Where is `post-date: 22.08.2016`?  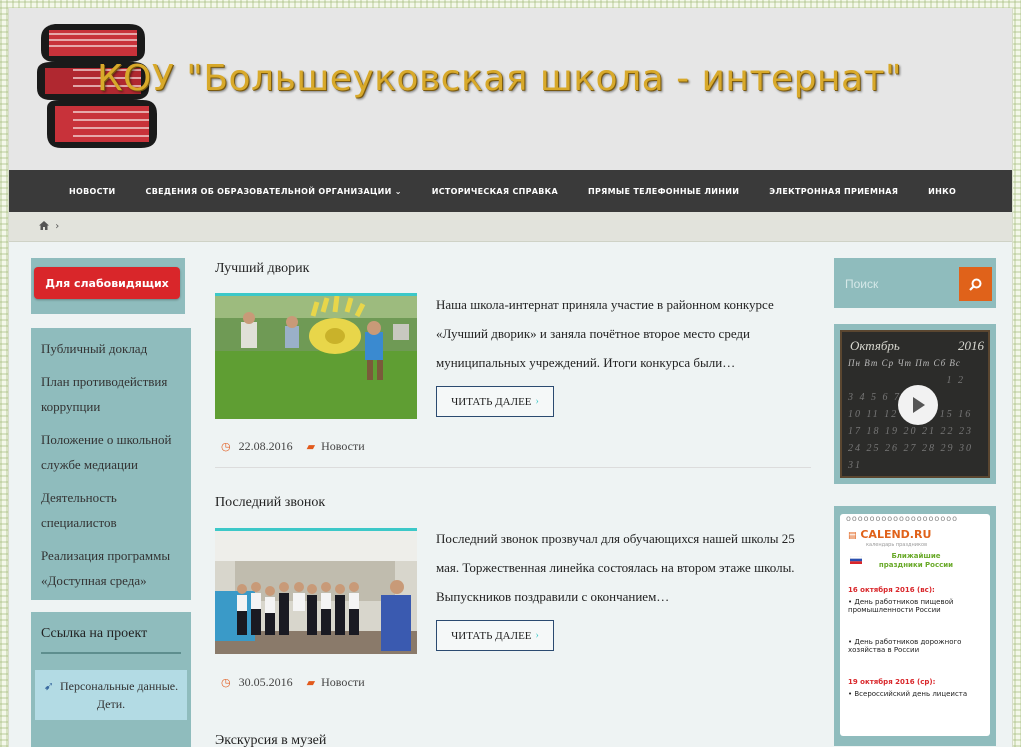
post-date: 22.08.2016 is located at coordinates (265, 446).